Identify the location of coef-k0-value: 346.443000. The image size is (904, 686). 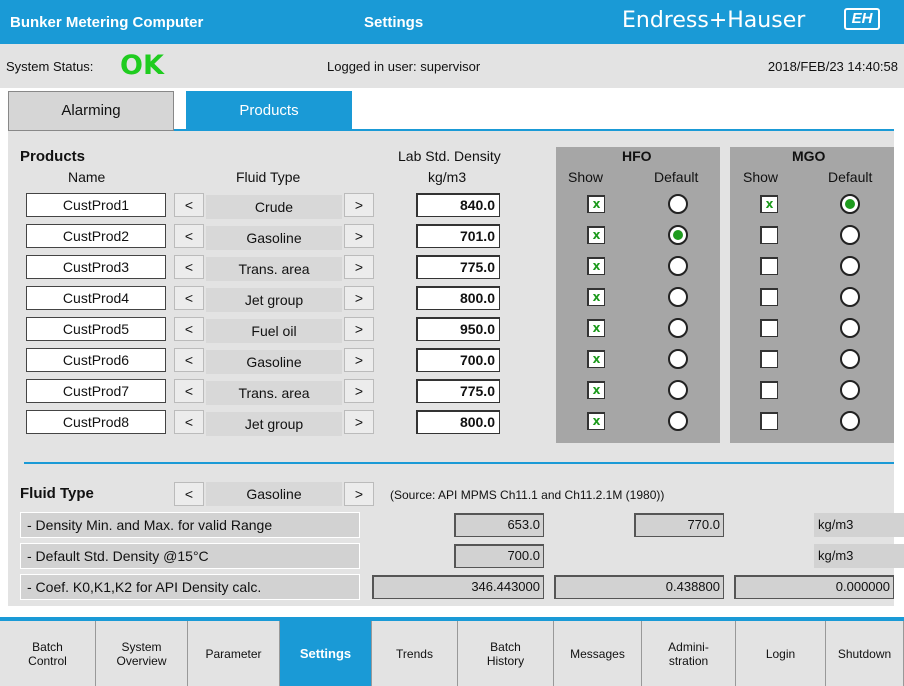
(458, 587).